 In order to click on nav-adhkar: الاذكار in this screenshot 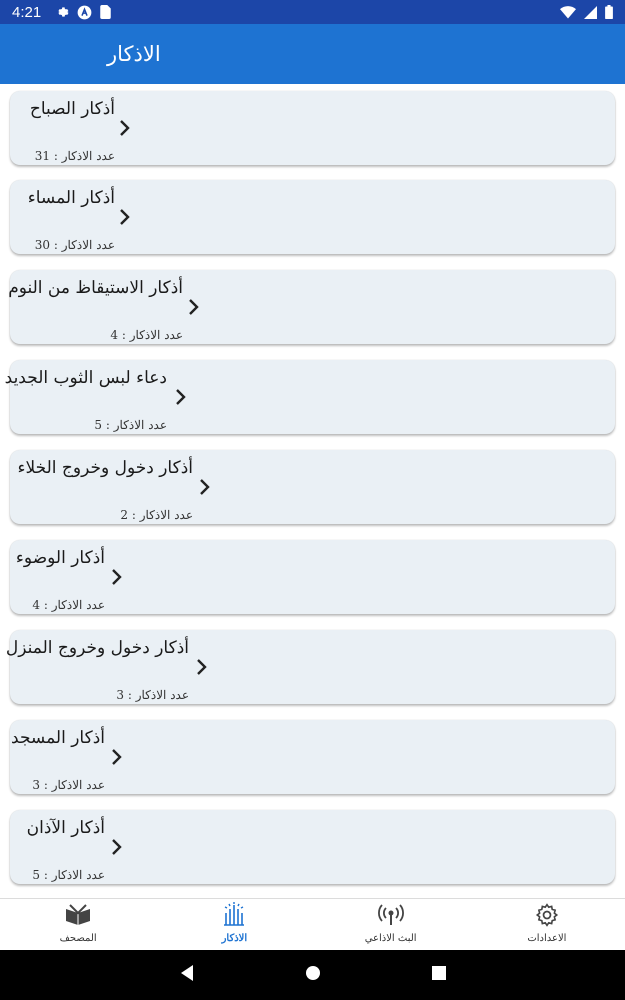, I will do `click(234, 924)`.